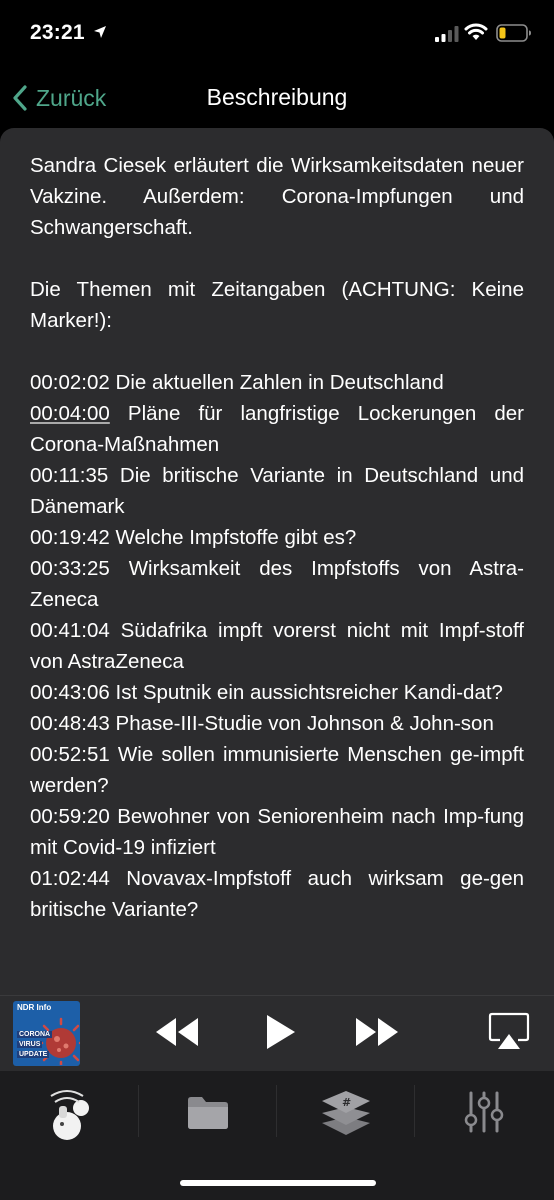 Image resolution: width=554 pixels, height=1200 pixels. I want to click on tab-settings, so click(484, 1112).